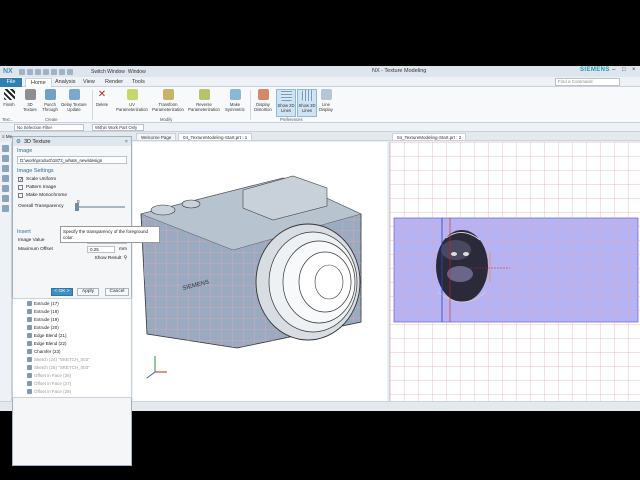 The width and height of the screenshot is (640, 480). Describe the element at coordinates (72, 187) in the screenshot. I see `pattern-image-row: Pattern Image` at that location.